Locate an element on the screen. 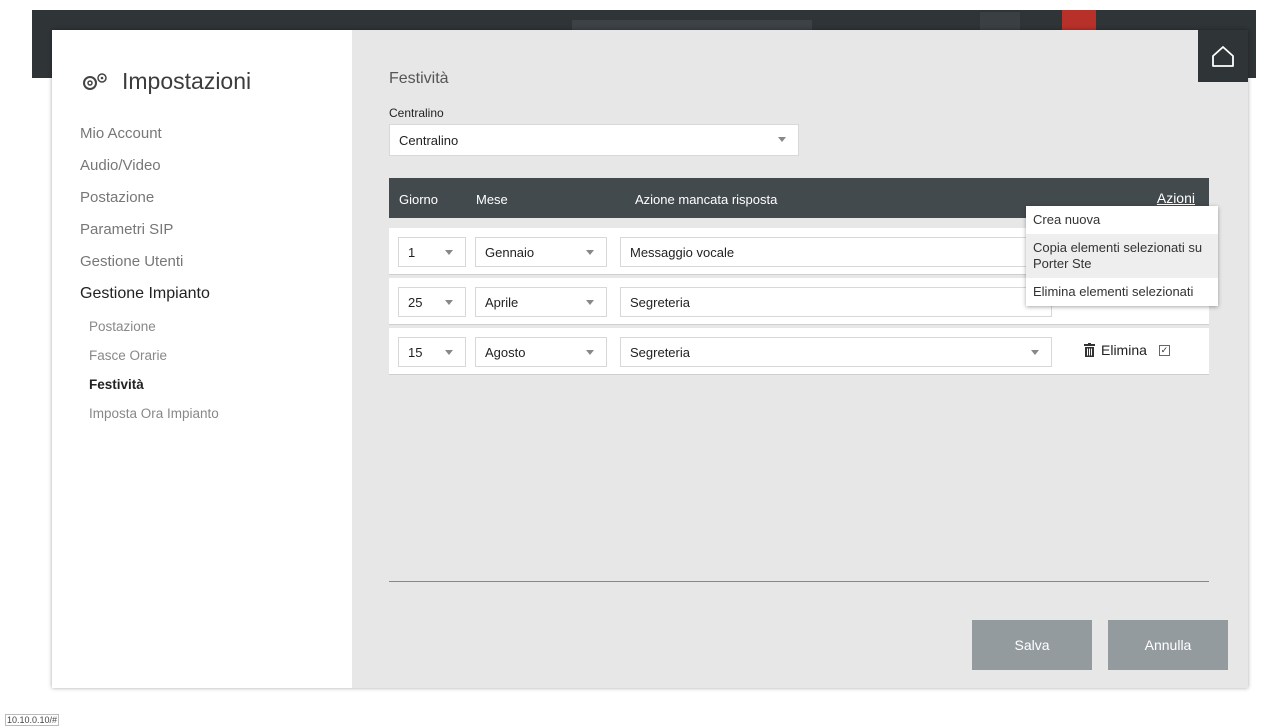 The width and height of the screenshot is (1280, 728). month-value: Gennaio is located at coordinates (510, 252).